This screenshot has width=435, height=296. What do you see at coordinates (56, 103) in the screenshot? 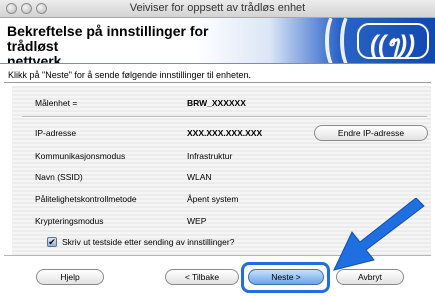
I see `target-device-label: Målenhet =` at bounding box center [56, 103].